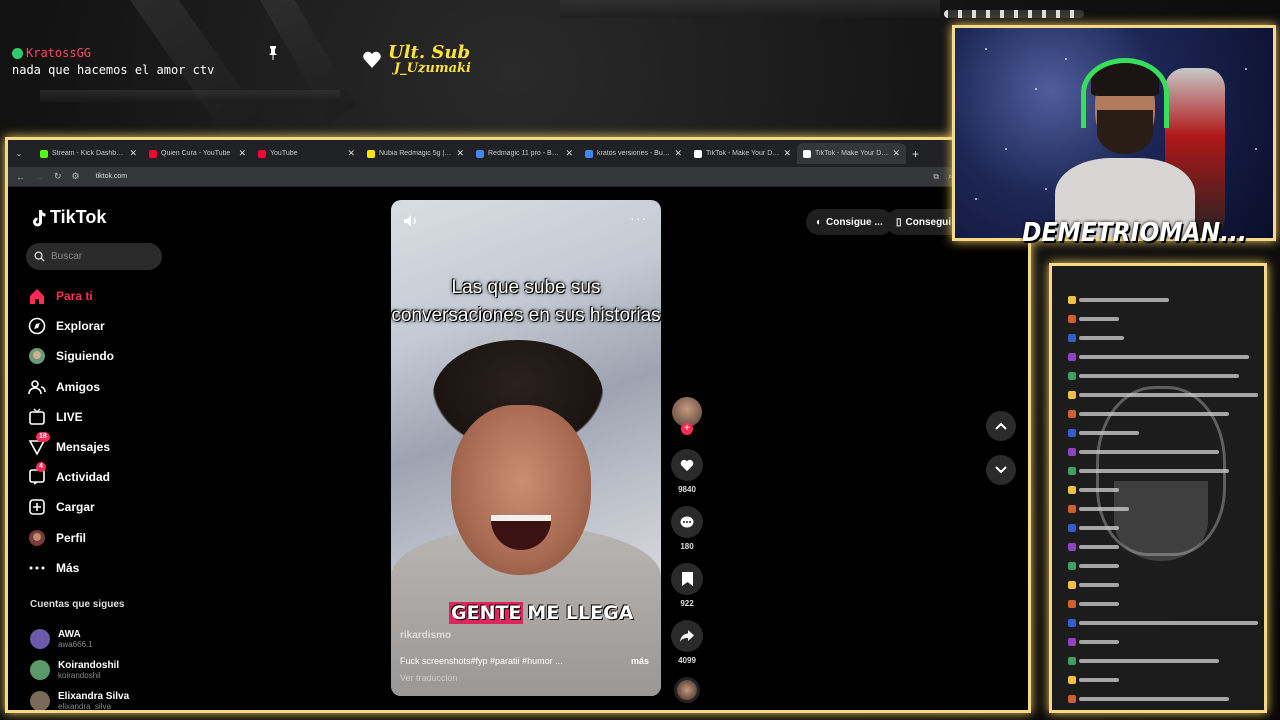 This screenshot has height=720, width=1280. What do you see at coordinates (1114, 133) in the screenshot?
I see `webcam-feed` at bounding box center [1114, 133].